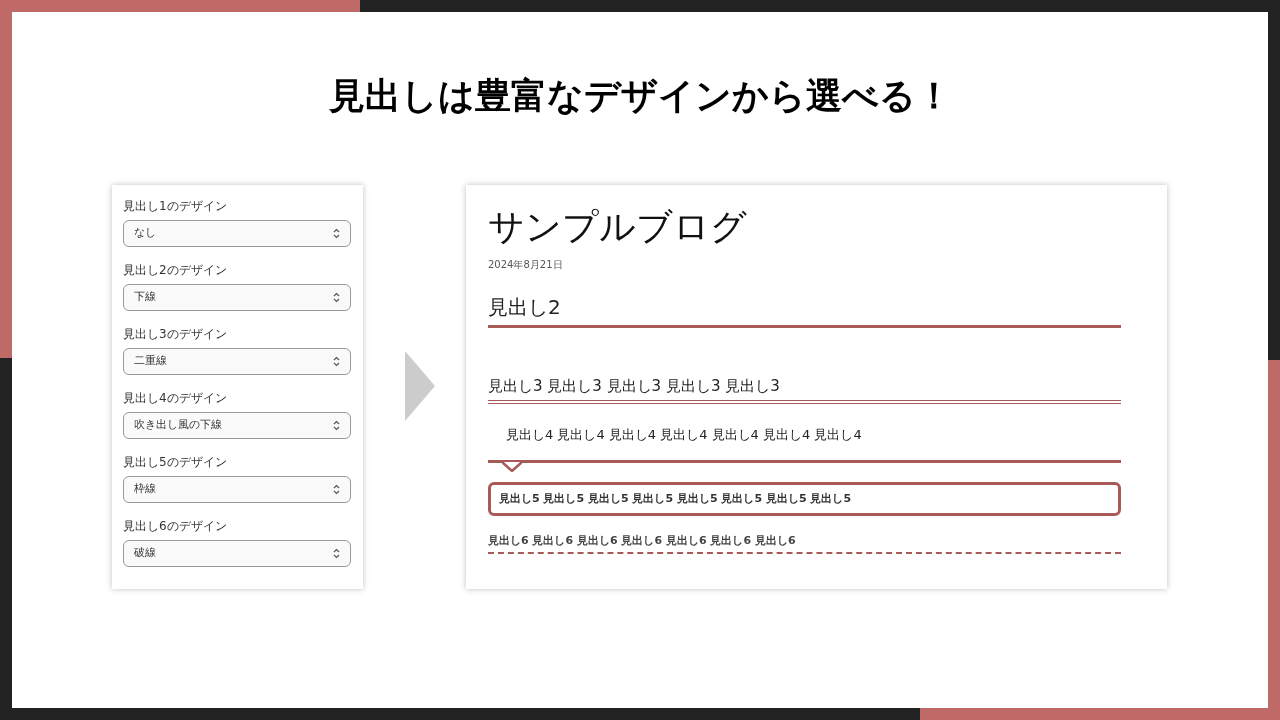 The height and width of the screenshot is (720, 1280). What do you see at coordinates (175, 398) in the screenshot?
I see `setting-label: 見出し4のデザイン` at bounding box center [175, 398].